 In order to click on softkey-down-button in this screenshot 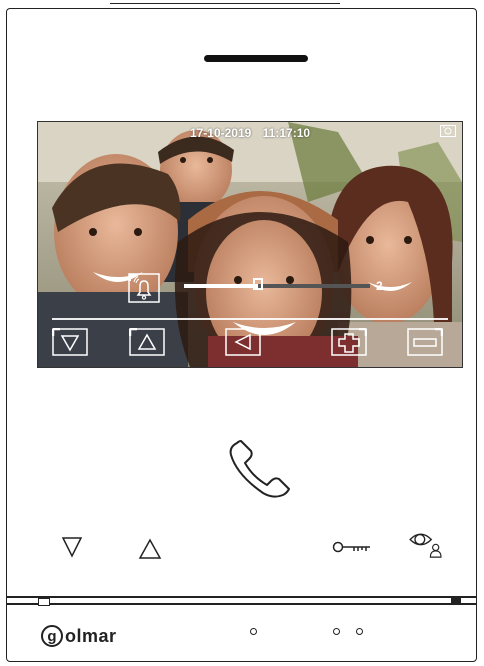, I will do `click(70, 342)`.